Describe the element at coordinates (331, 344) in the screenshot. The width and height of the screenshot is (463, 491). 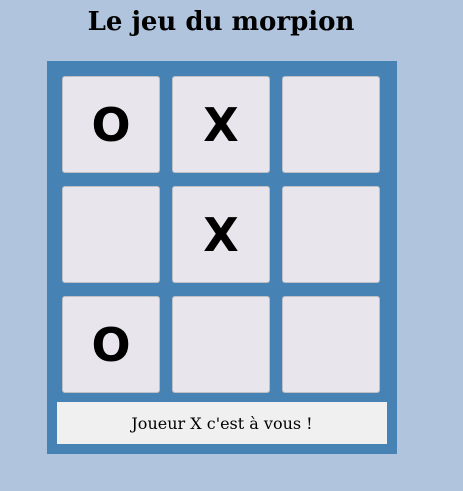
I see `cell-r3-c3` at that location.